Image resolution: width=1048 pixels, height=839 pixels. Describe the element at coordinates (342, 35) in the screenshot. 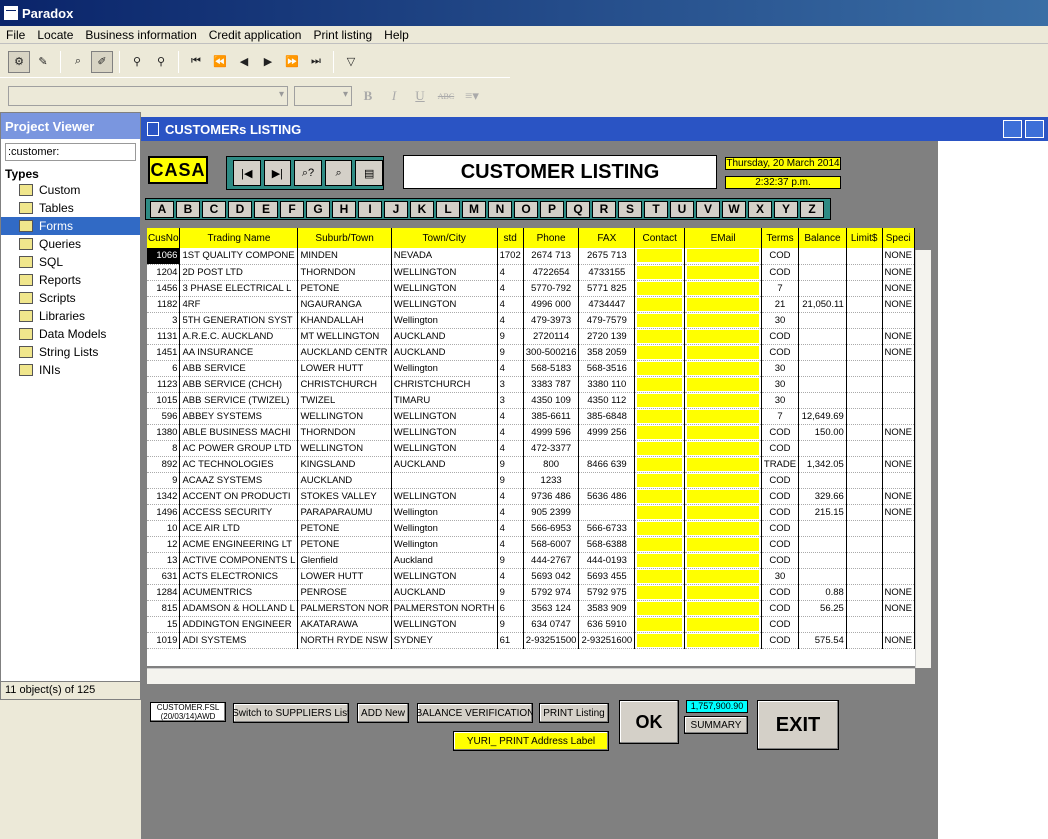

I see `menu-print-listing: Print listing` at that location.